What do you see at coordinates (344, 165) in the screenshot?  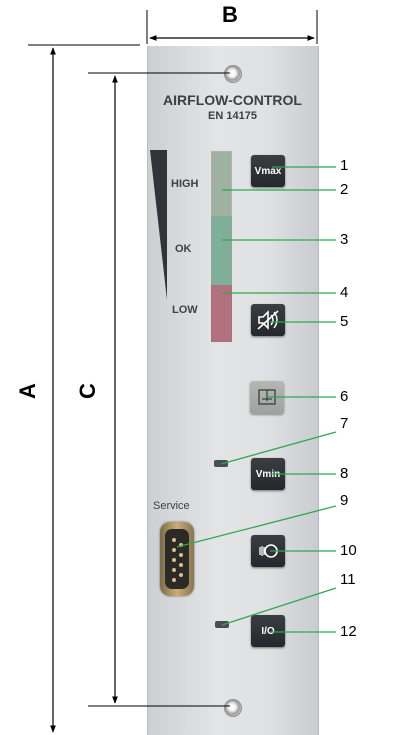 I see `callout-number-1: 1` at bounding box center [344, 165].